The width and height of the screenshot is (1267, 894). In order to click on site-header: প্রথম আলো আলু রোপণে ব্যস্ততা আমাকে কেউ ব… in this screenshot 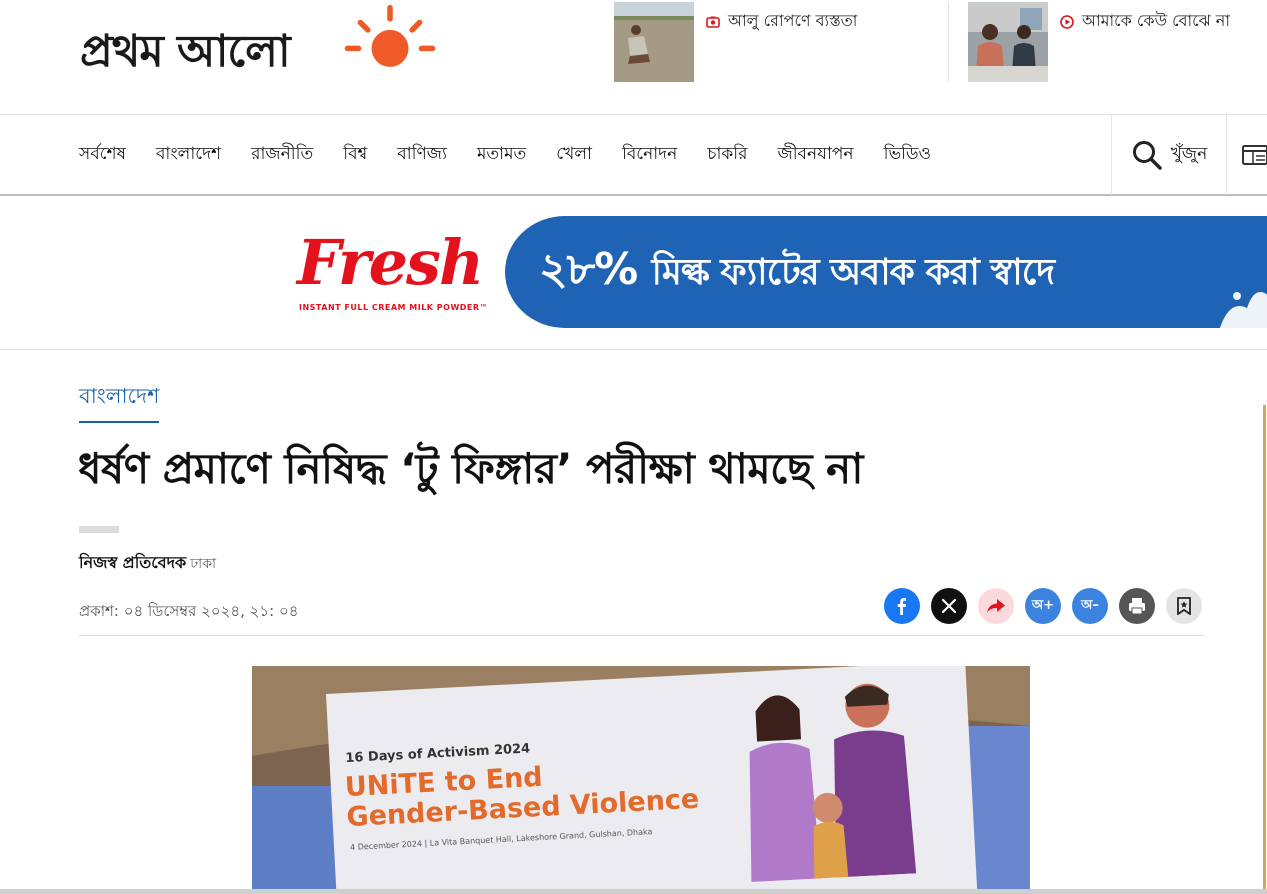, I will do `click(633, 57)`.